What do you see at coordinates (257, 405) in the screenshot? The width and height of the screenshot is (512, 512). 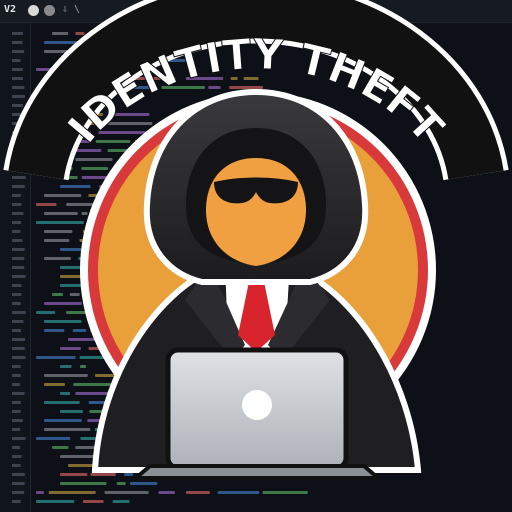 I see `laptop-logo-dot` at bounding box center [257, 405].